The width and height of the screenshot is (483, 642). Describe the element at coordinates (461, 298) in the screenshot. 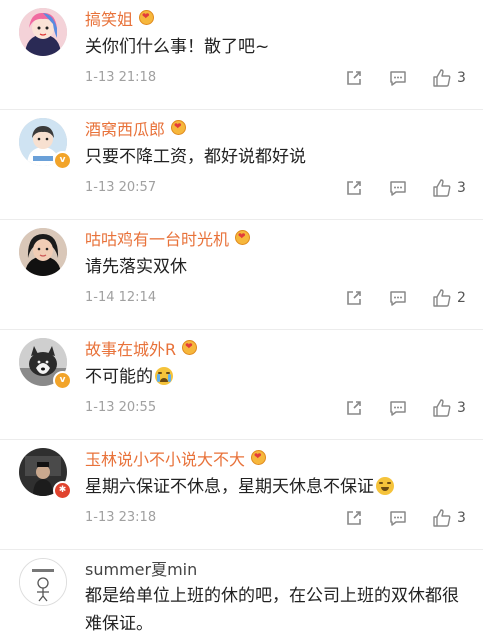

I see `like-count: 2` at that location.